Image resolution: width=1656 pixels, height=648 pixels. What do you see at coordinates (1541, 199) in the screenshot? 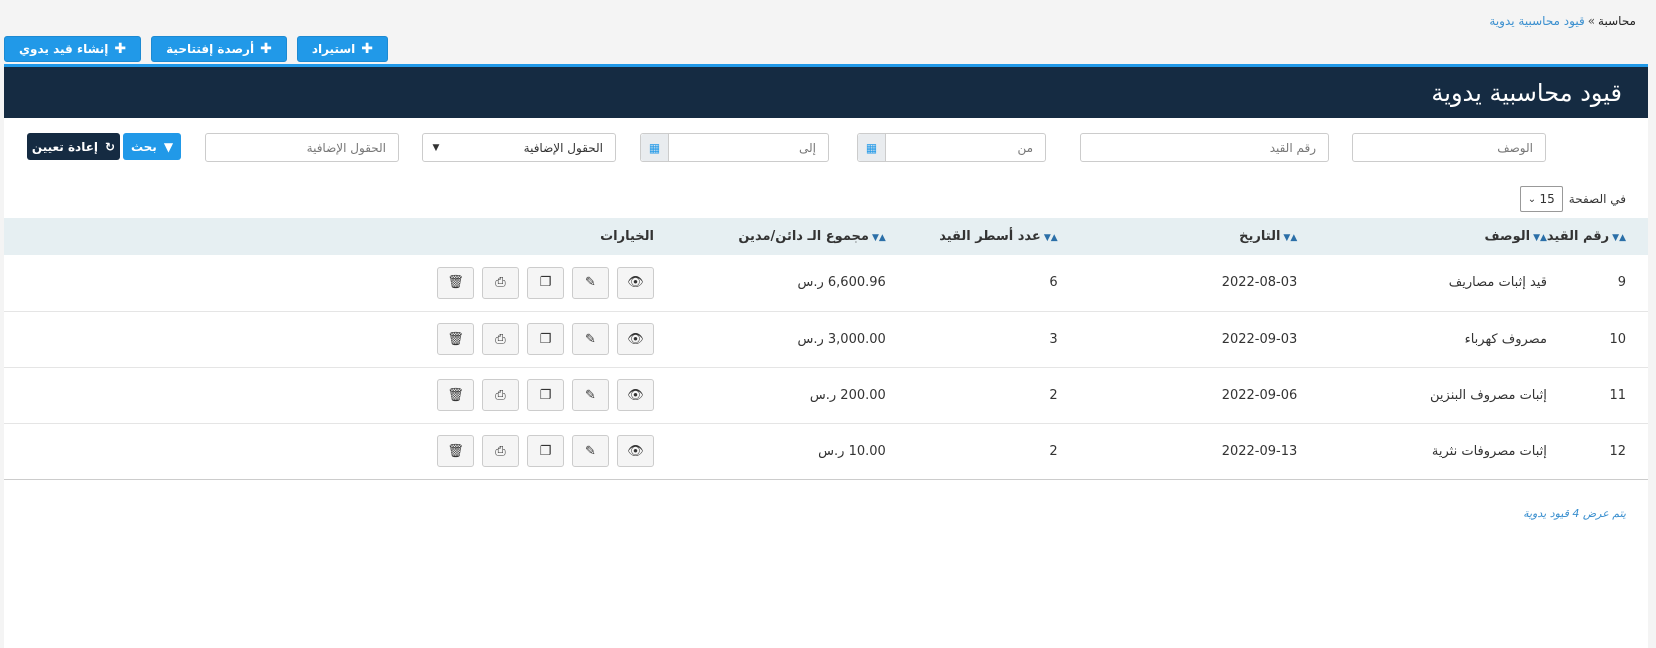
I see `per-page-select: ⌄ 15` at bounding box center [1541, 199].